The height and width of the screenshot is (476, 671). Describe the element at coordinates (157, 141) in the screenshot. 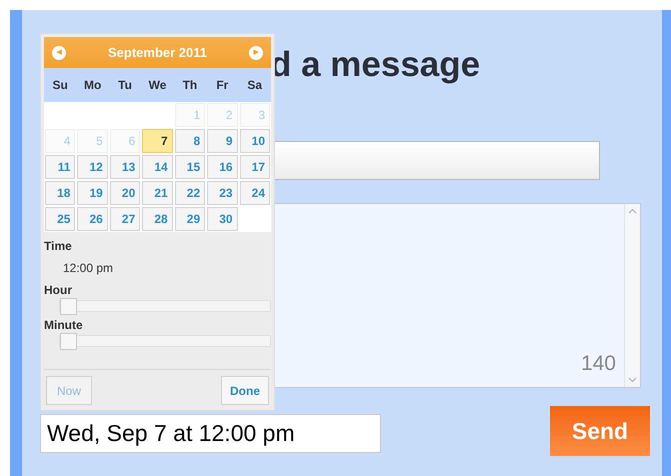

I see `calendar-day: 7` at that location.